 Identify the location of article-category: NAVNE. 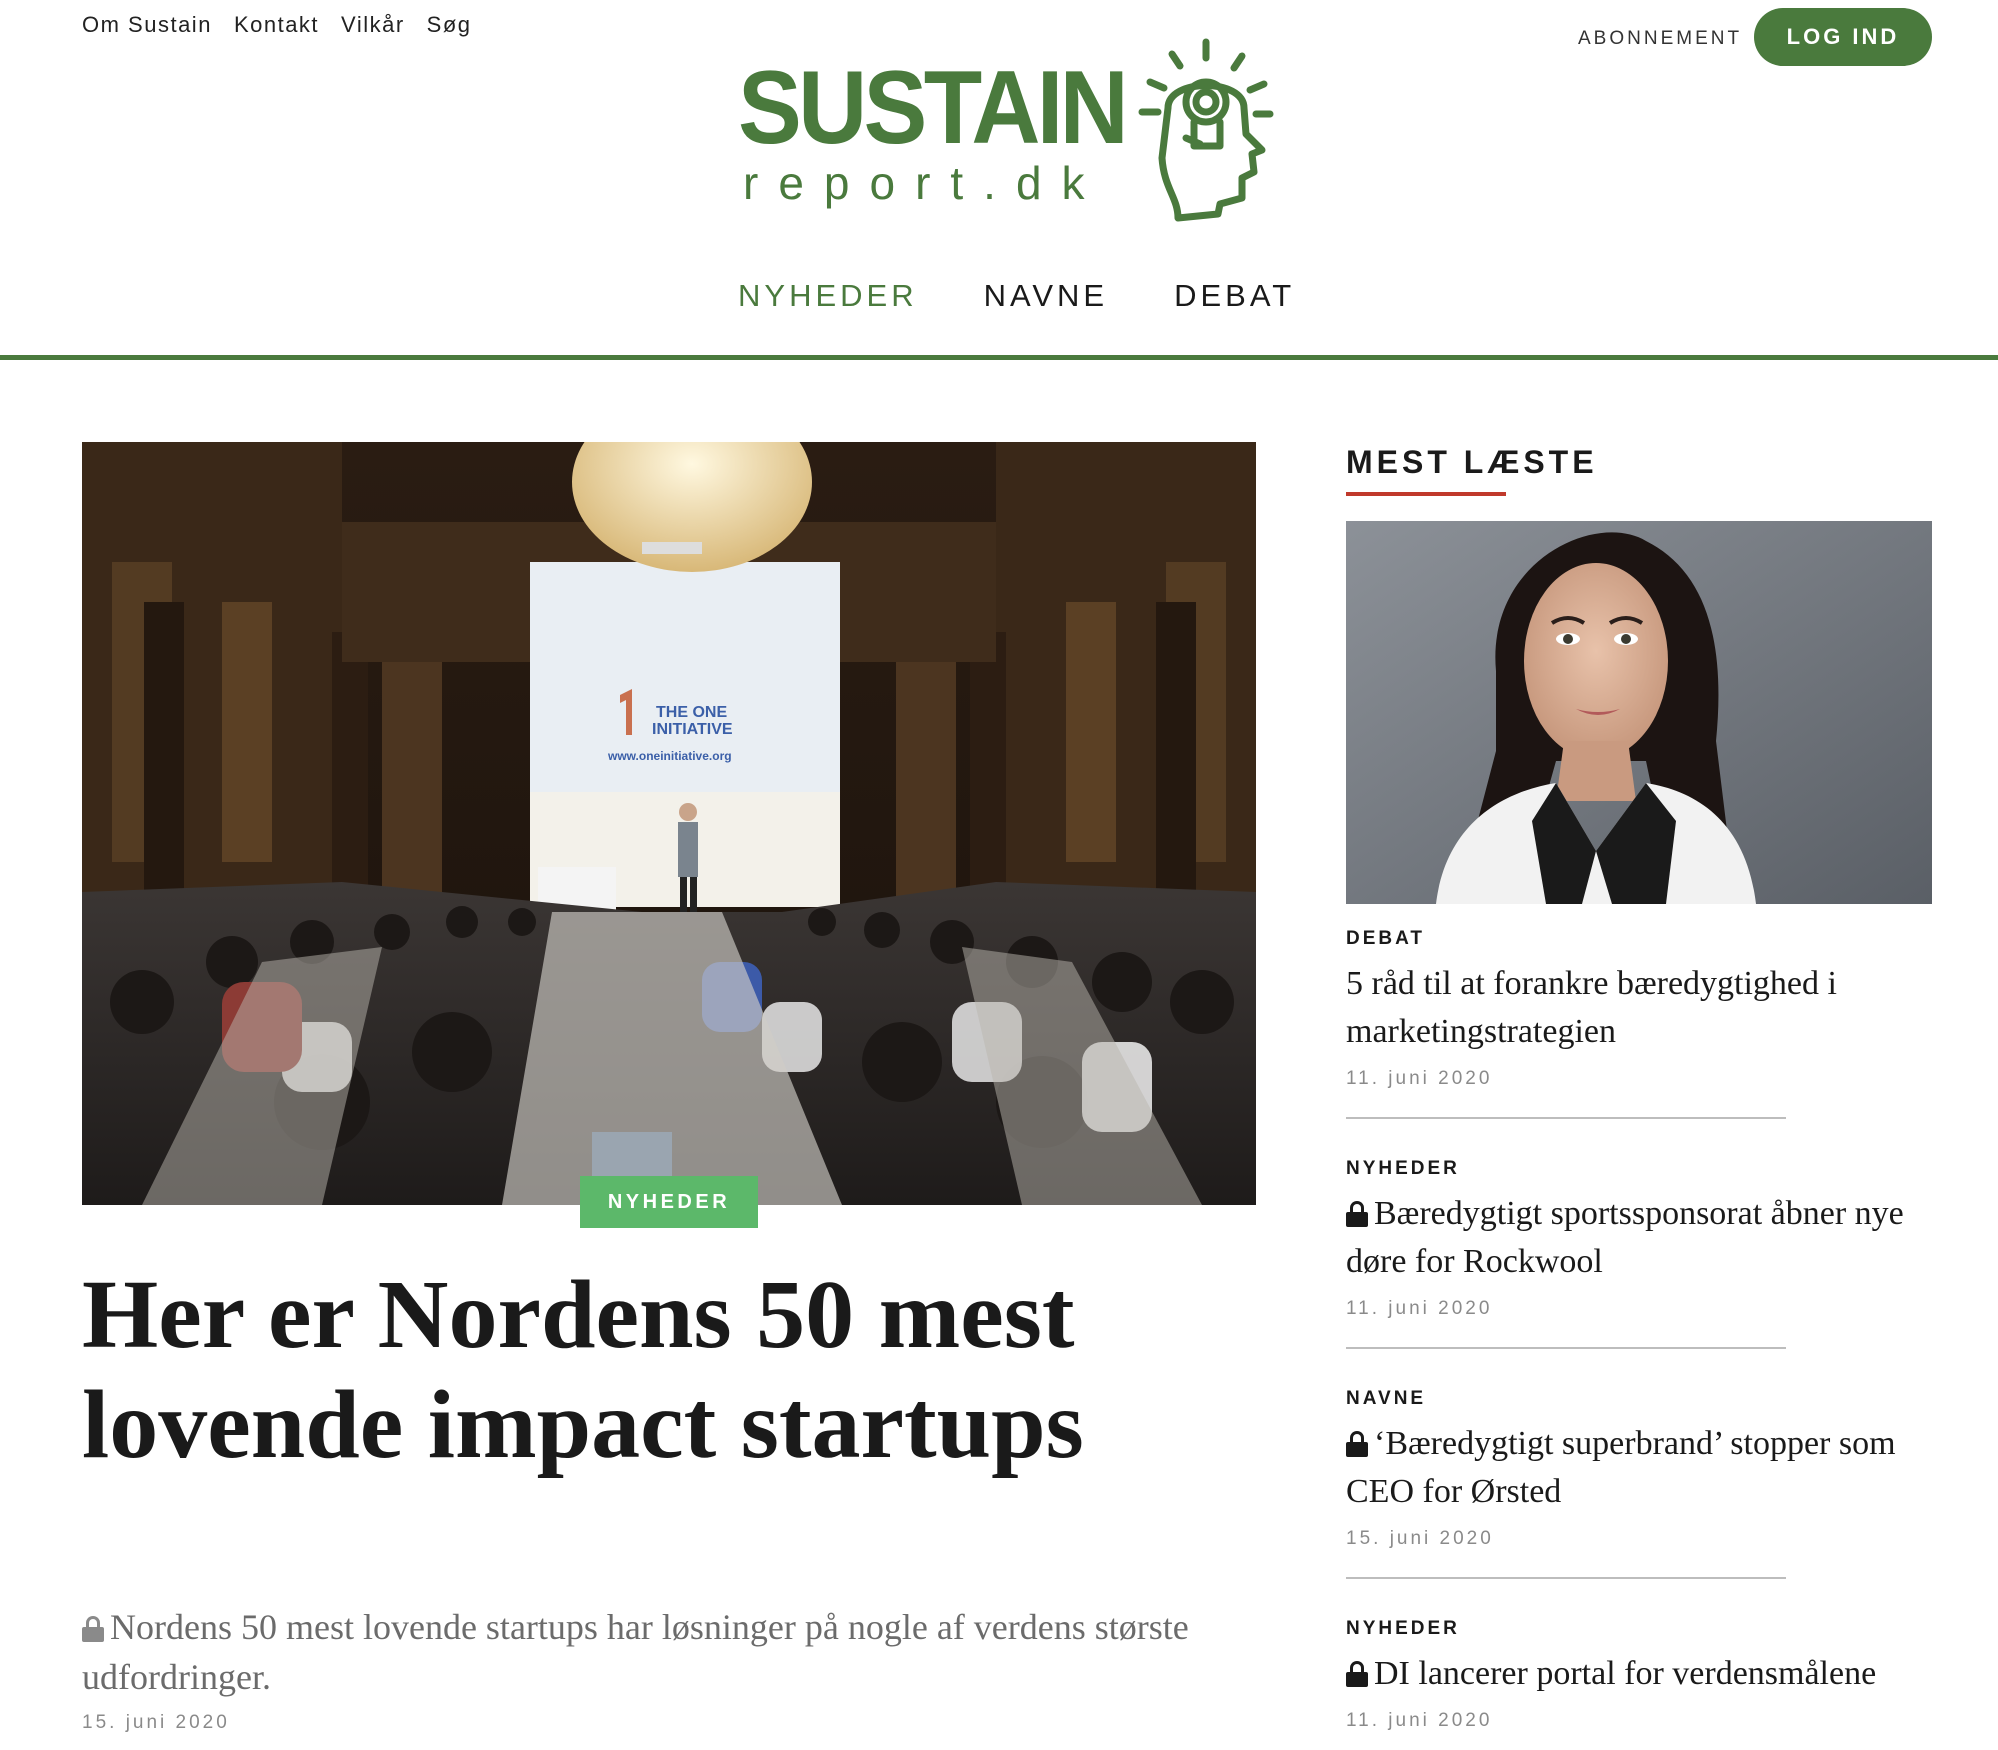
(1386, 1398).